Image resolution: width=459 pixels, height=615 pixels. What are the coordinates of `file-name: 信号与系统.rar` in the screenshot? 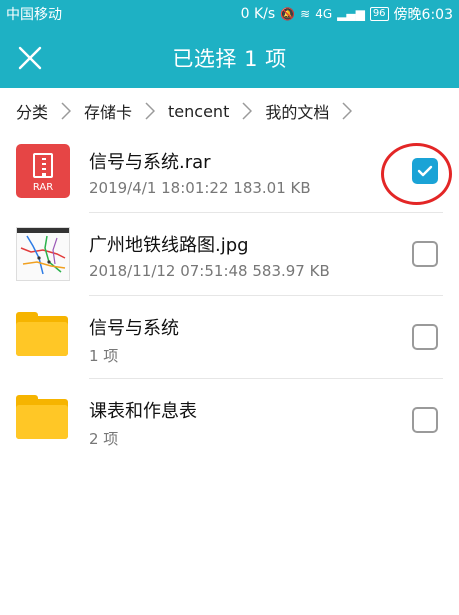 It's located at (150, 162).